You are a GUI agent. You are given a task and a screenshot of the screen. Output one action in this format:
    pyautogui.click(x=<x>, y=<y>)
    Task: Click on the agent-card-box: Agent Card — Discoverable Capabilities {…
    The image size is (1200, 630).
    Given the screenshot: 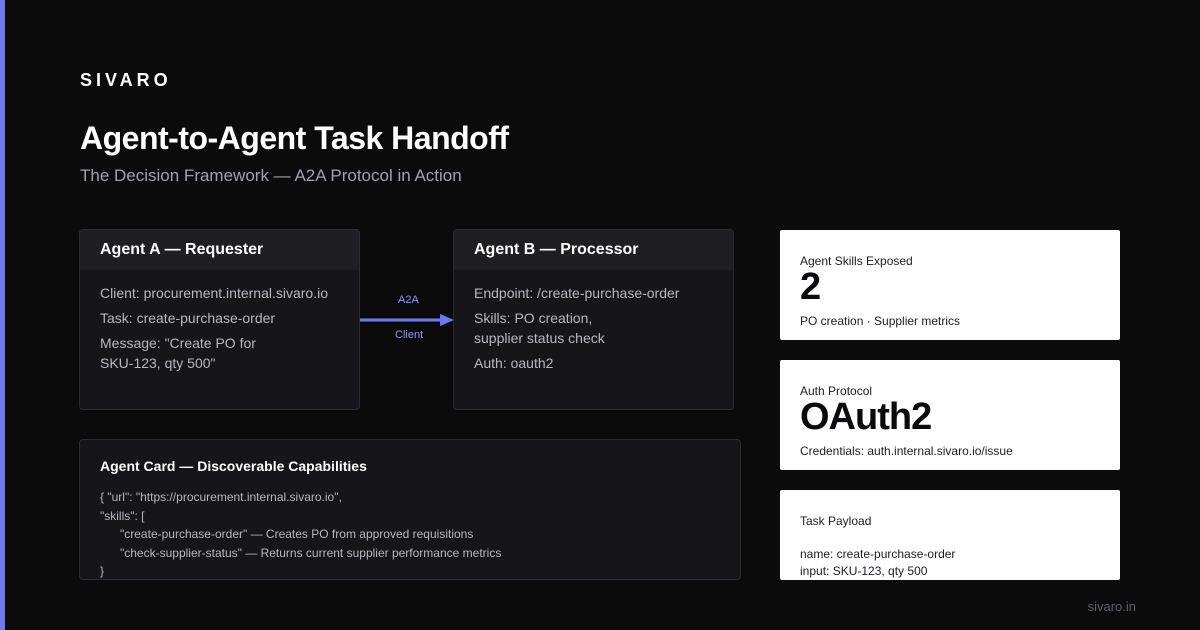 What is the action you would take?
    pyautogui.click(x=410, y=509)
    